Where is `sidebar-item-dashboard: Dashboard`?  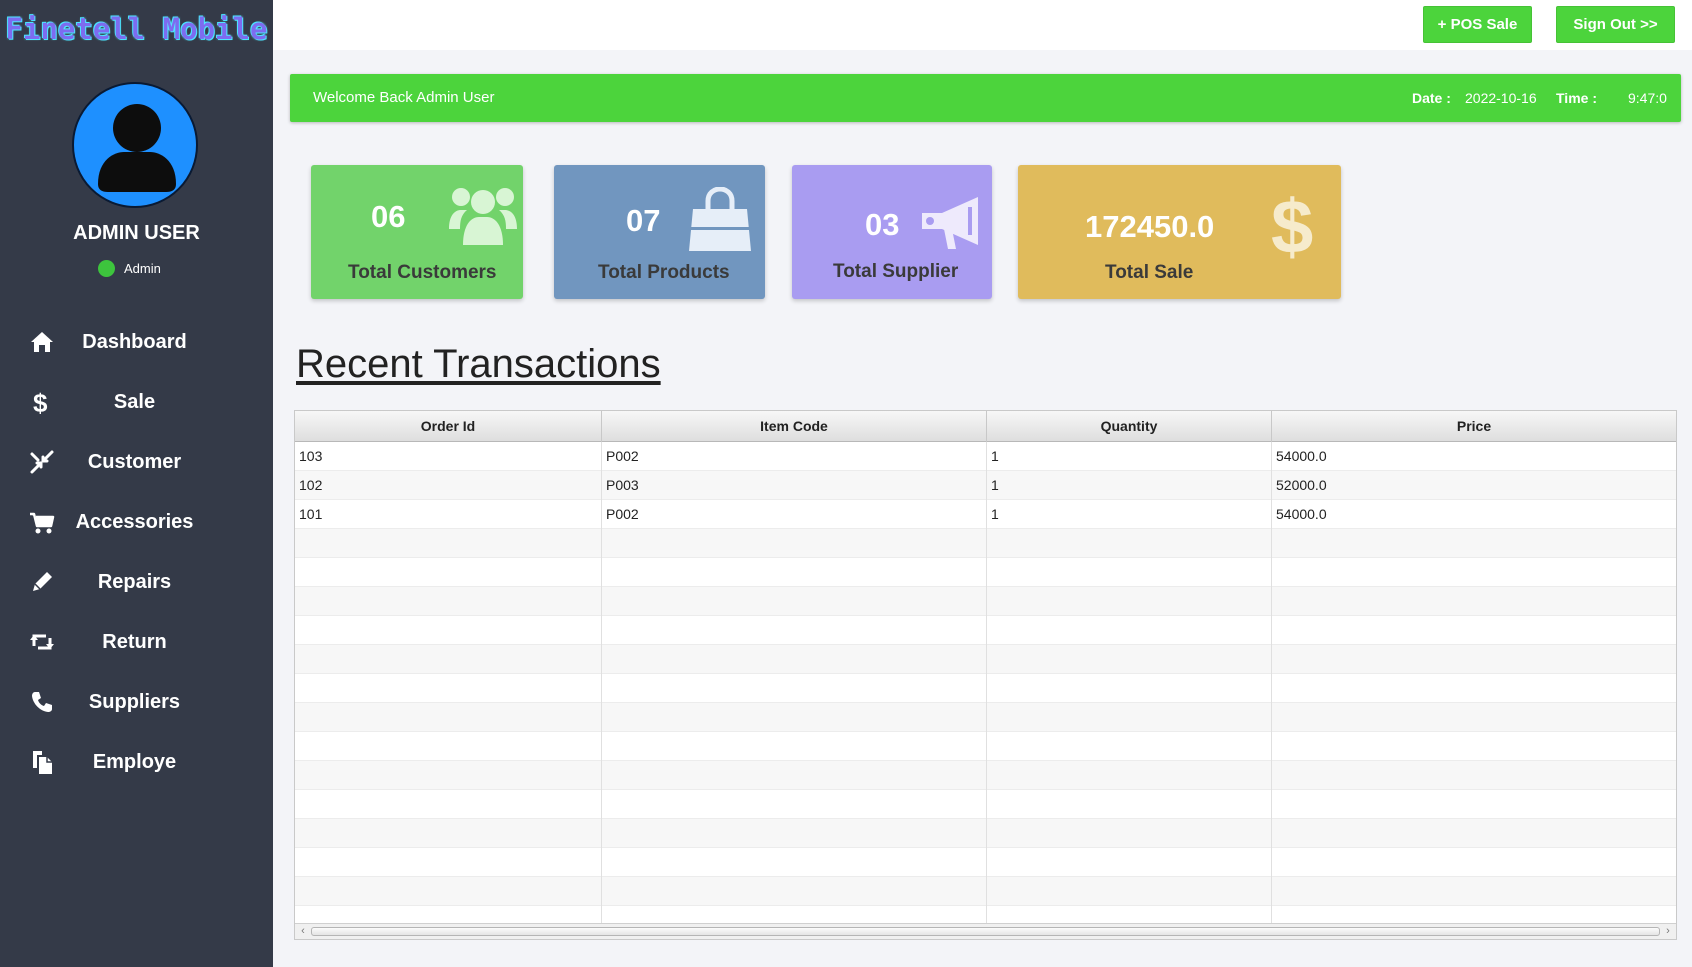 sidebar-item-dashboard: Dashboard is located at coordinates (136, 342).